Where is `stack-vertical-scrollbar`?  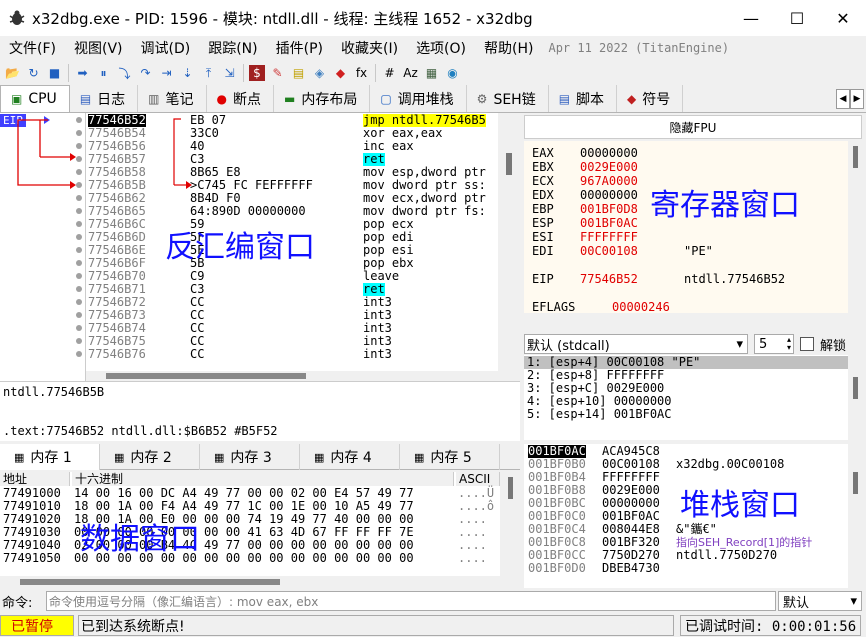
stack-vertical-scrollbar is located at coordinates (855, 516).